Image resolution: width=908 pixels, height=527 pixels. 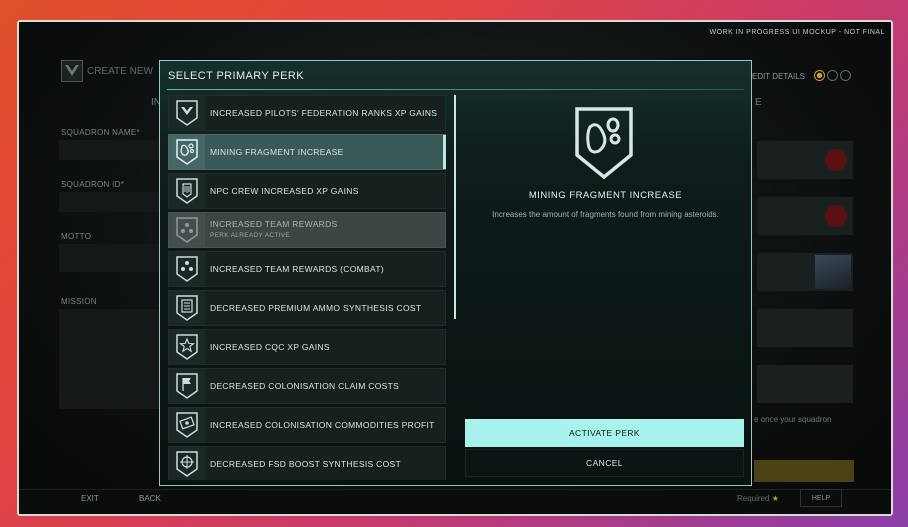 What do you see at coordinates (76, 236) in the screenshot?
I see `motto-label: MOTTO` at bounding box center [76, 236].